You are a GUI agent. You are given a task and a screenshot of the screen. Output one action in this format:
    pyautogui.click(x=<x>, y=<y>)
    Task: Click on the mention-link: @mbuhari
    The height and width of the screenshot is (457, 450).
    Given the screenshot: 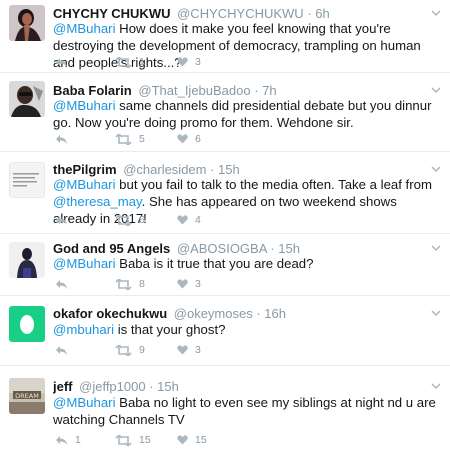 What is the action you would take?
    pyautogui.click(x=83, y=329)
    